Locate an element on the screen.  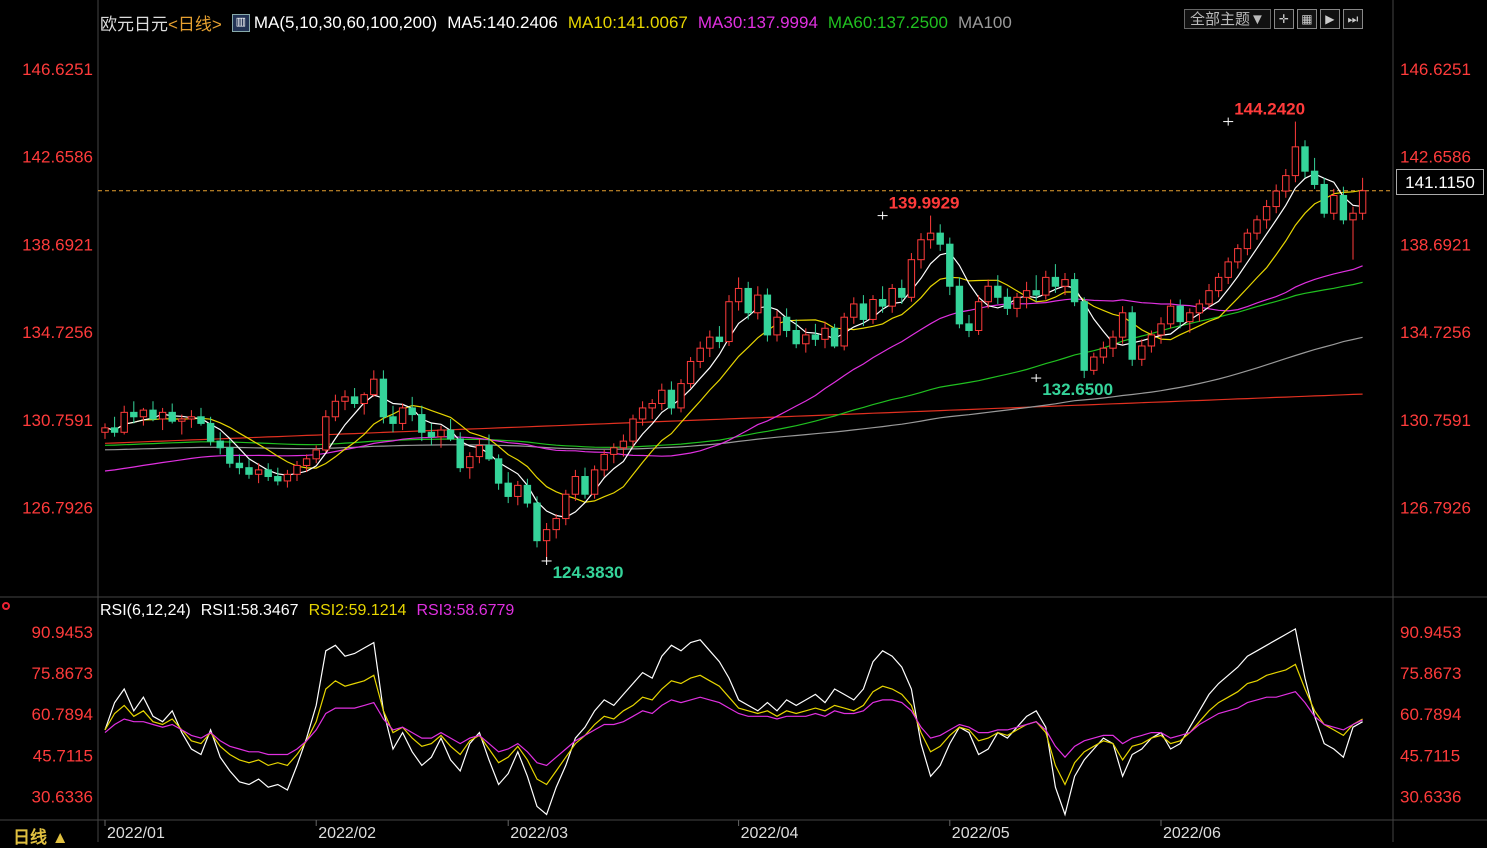
price-axis-tick-left: 134.7256 is located at coordinates (57, 332).